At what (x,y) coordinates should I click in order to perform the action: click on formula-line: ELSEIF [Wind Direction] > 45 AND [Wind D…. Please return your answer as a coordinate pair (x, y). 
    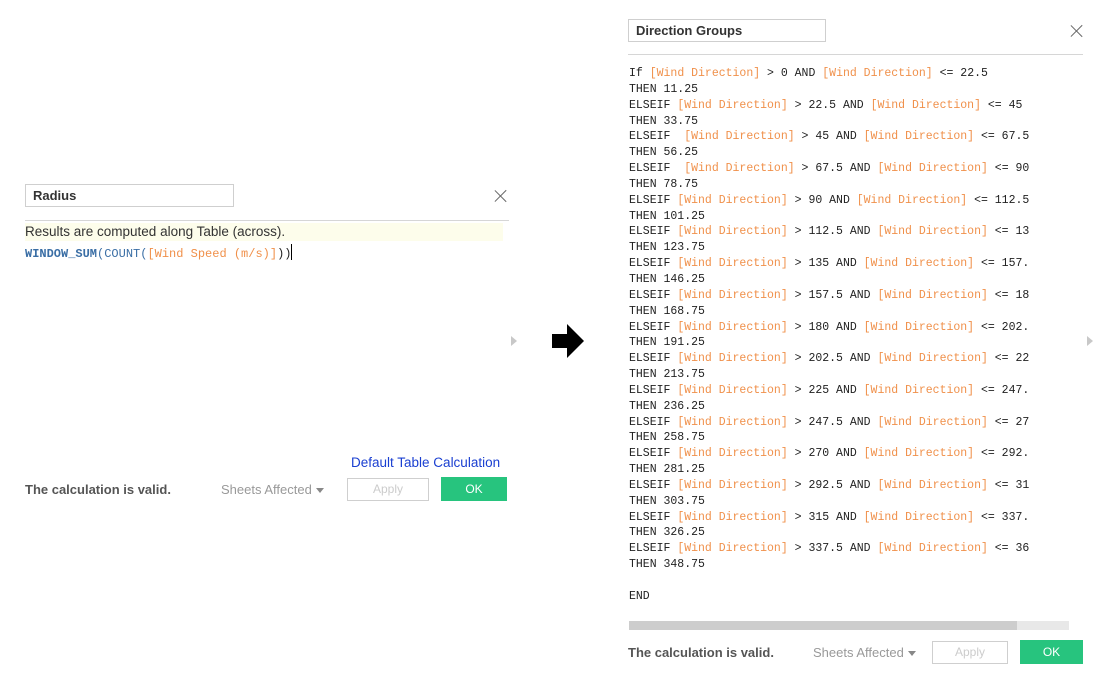
    Looking at the image, I should click on (854, 137).